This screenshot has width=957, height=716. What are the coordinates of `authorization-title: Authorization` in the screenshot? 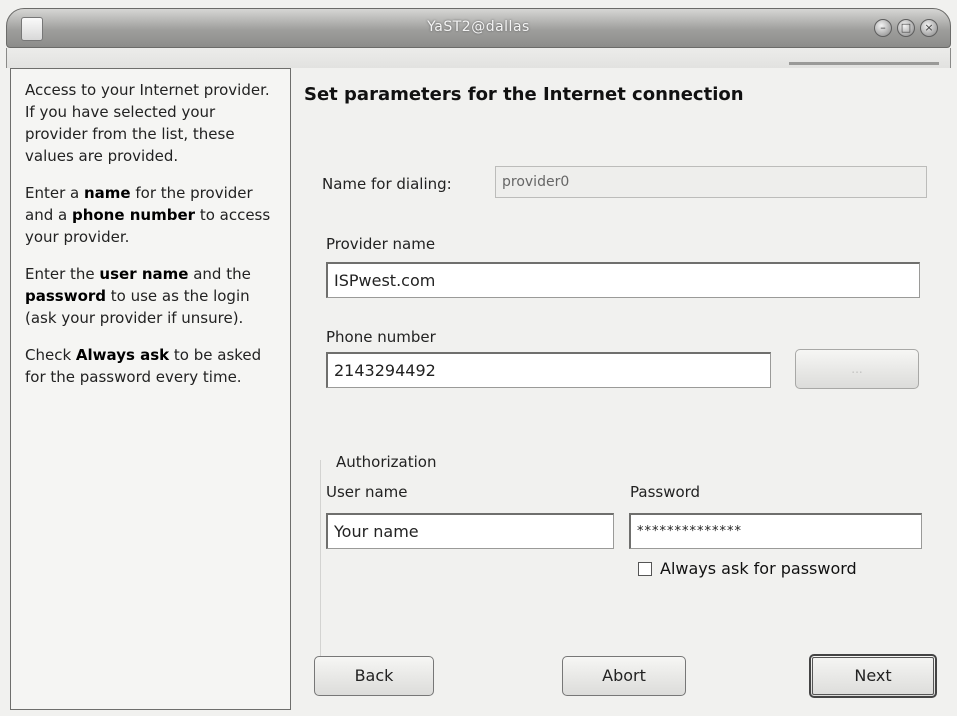 It's located at (386, 462).